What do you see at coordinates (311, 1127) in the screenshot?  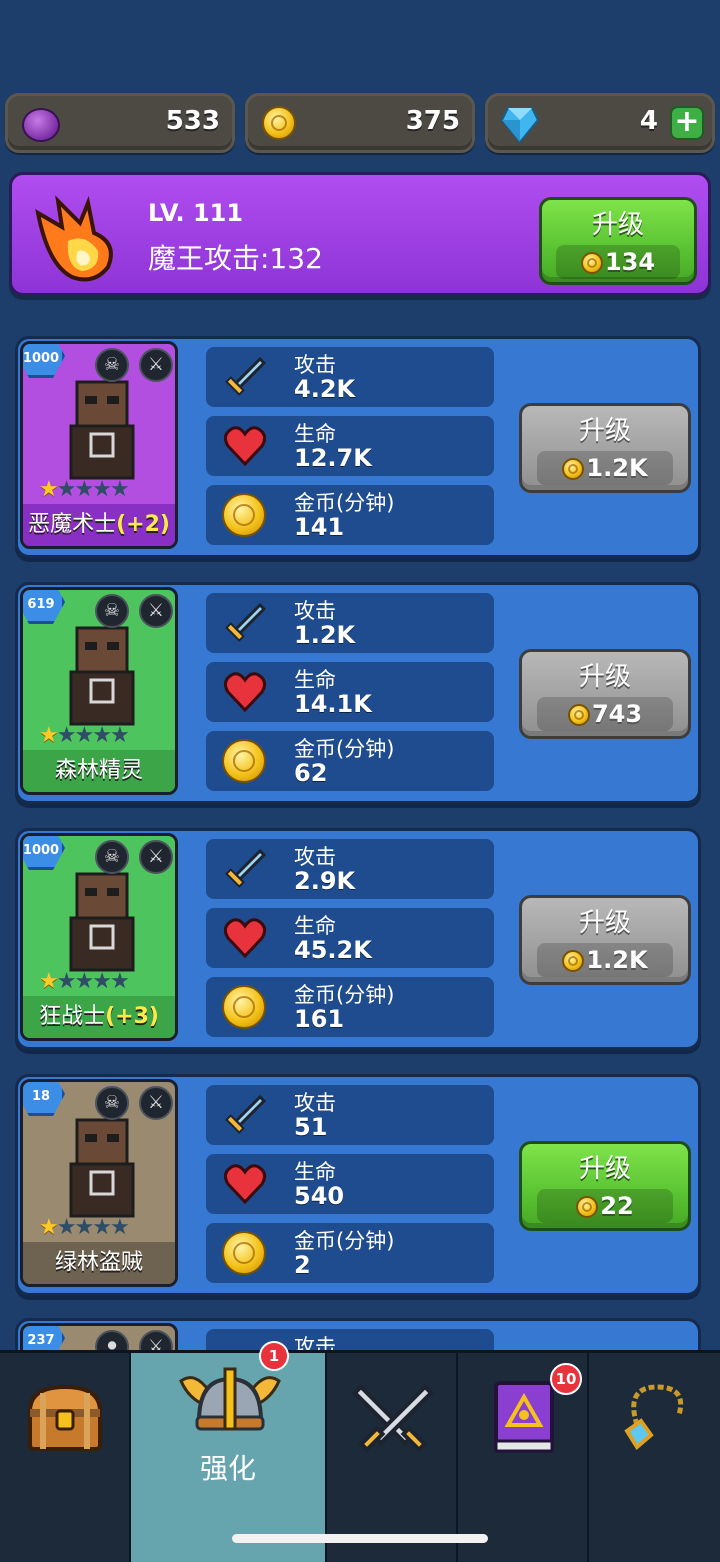 I see `stat-attack-value: 51` at bounding box center [311, 1127].